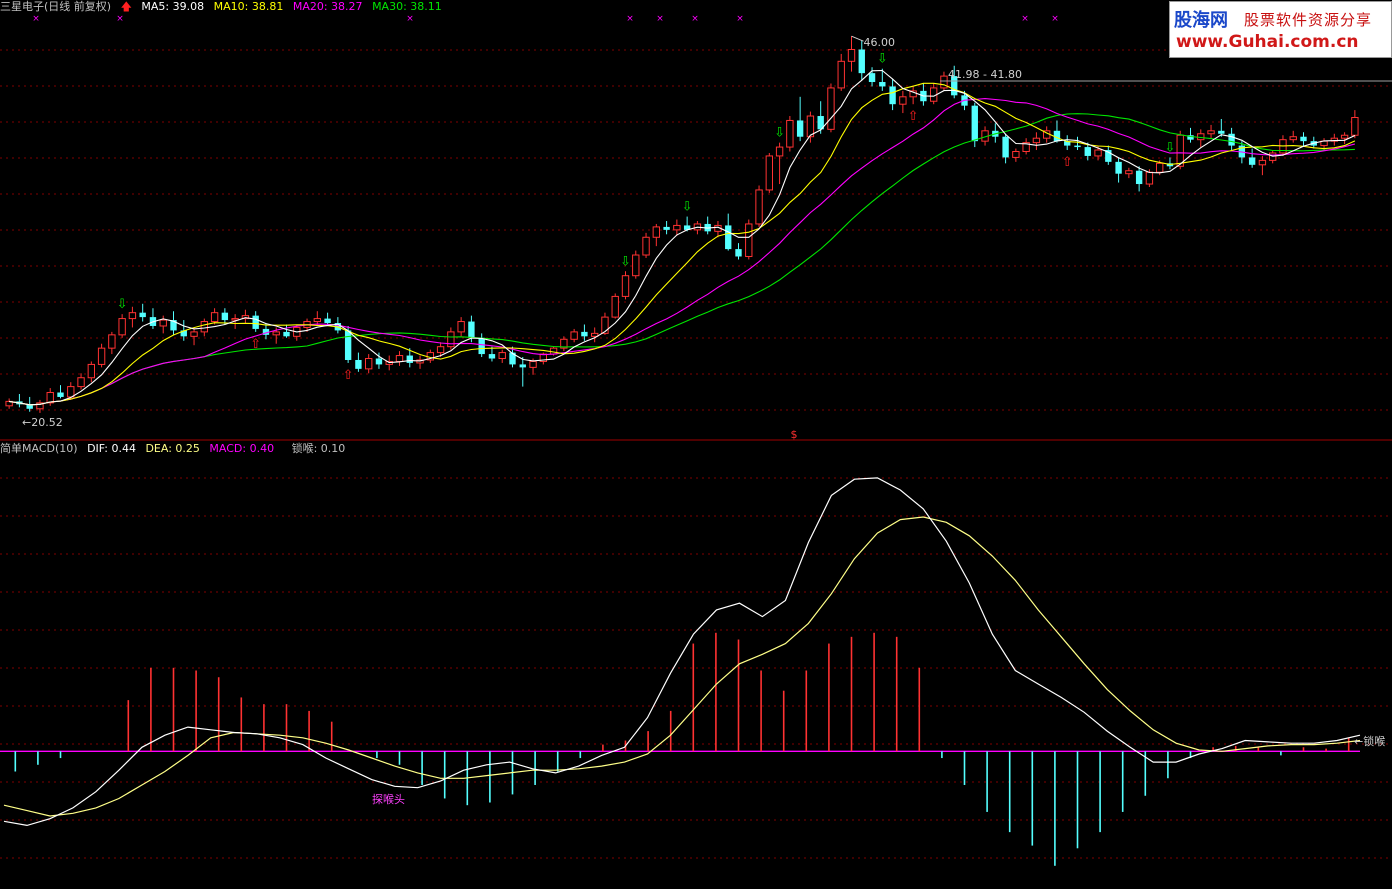 The height and width of the screenshot is (889, 1392). What do you see at coordinates (857, 38) in the screenshot?
I see `high-price-pointer` at bounding box center [857, 38].